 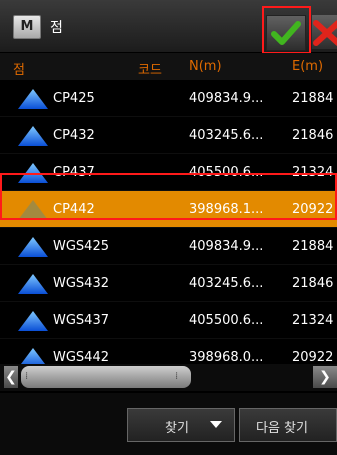 What do you see at coordinates (168, 98) in the screenshot?
I see `table-row: CP425 409834.9... 21884` at bounding box center [168, 98].